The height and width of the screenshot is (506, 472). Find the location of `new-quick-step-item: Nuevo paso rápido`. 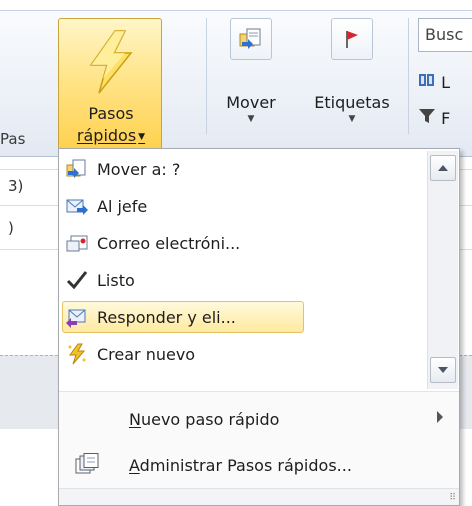

new-quick-step-item: Nuevo paso rápido is located at coordinates (259, 419).